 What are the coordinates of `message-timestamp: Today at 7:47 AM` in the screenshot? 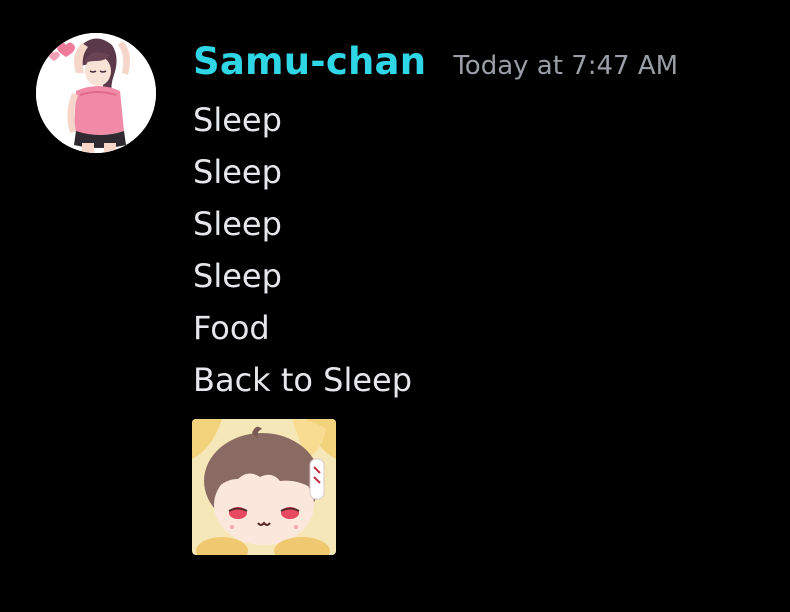 It's located at (565, 66).